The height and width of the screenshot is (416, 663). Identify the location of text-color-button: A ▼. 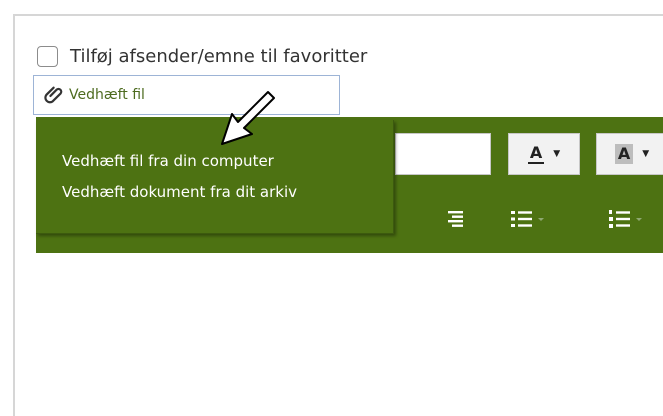
(544, 154).